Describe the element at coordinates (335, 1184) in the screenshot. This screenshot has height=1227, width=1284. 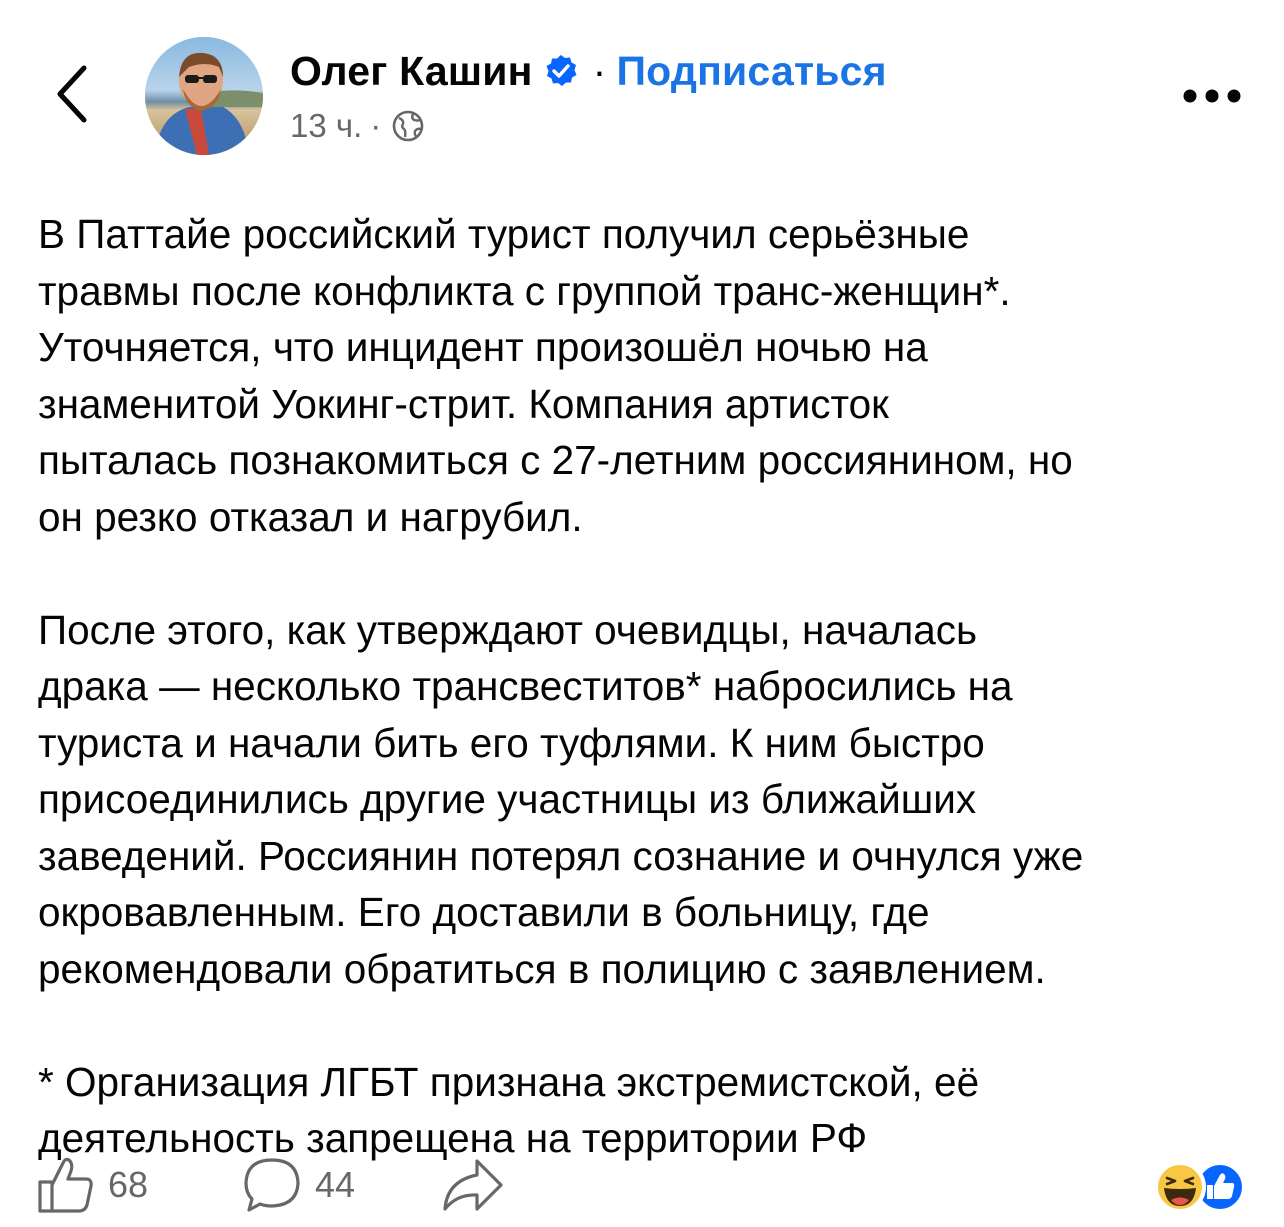
I see `comment-count: 44` at that location.